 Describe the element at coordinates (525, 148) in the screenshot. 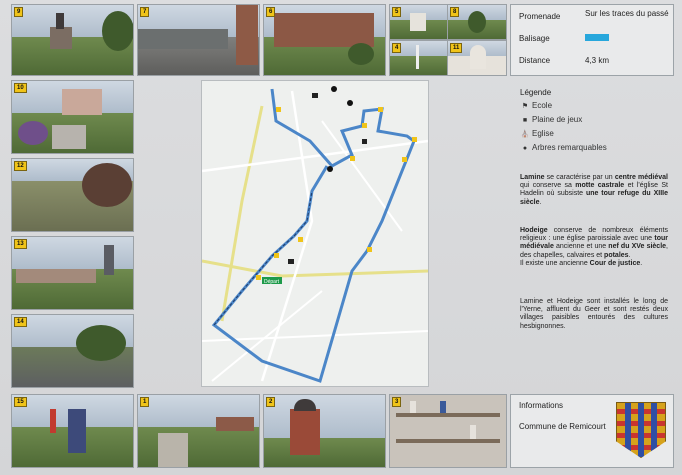

I see `tree-icon: ●` at that location.